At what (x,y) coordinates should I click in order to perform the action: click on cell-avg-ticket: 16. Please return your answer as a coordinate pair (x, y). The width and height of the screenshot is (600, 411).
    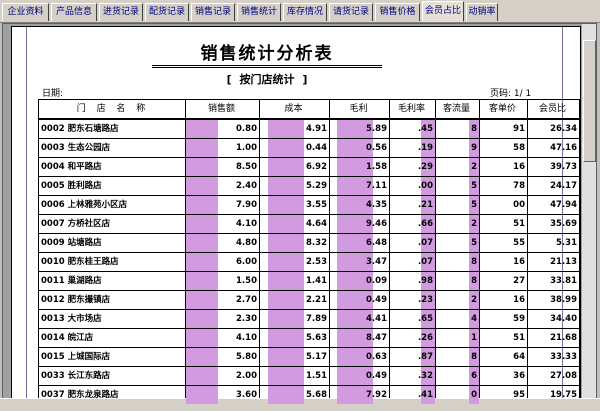
    Looking at the image, I should click on (504, 262).